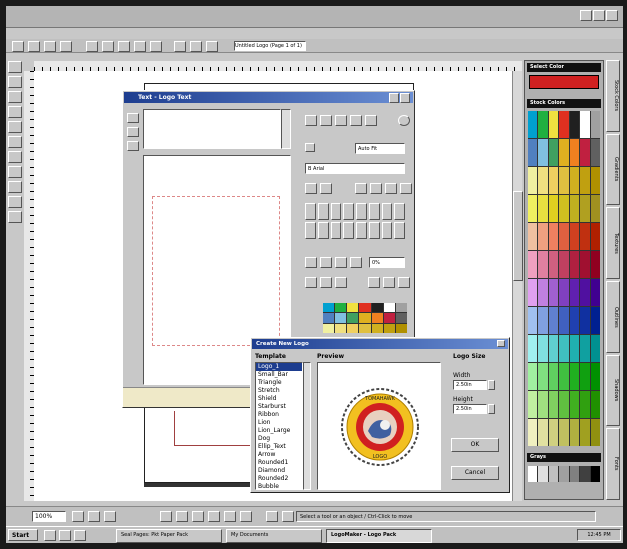  Describe the element at coordinates (361, 188) in the screenshot. I see `align-left-text-icon` at that location.